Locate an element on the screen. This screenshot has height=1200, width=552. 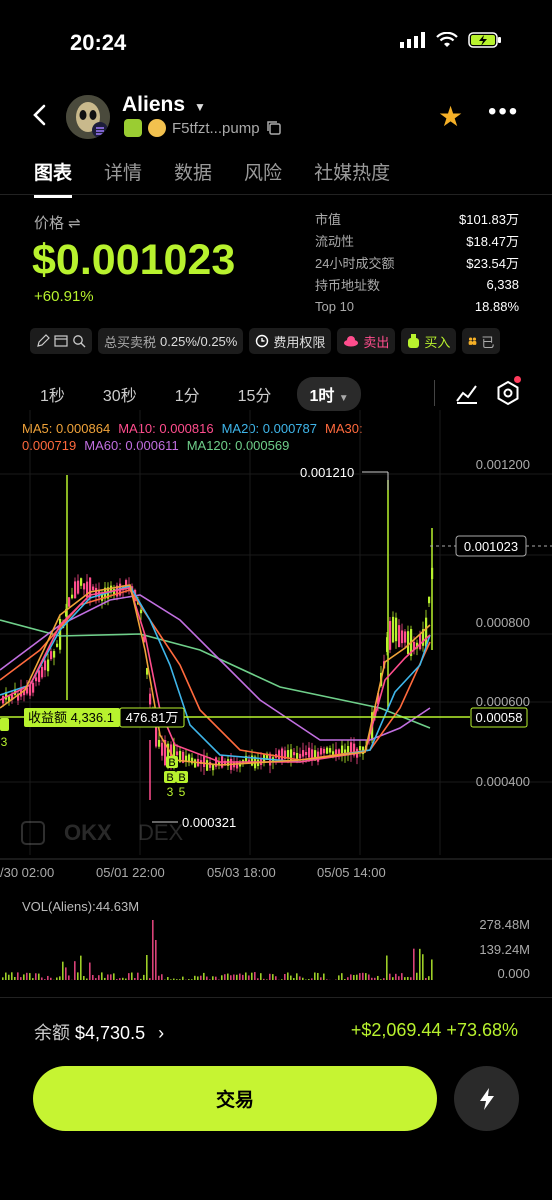
tools-chip is located at coordinates (61, 341).